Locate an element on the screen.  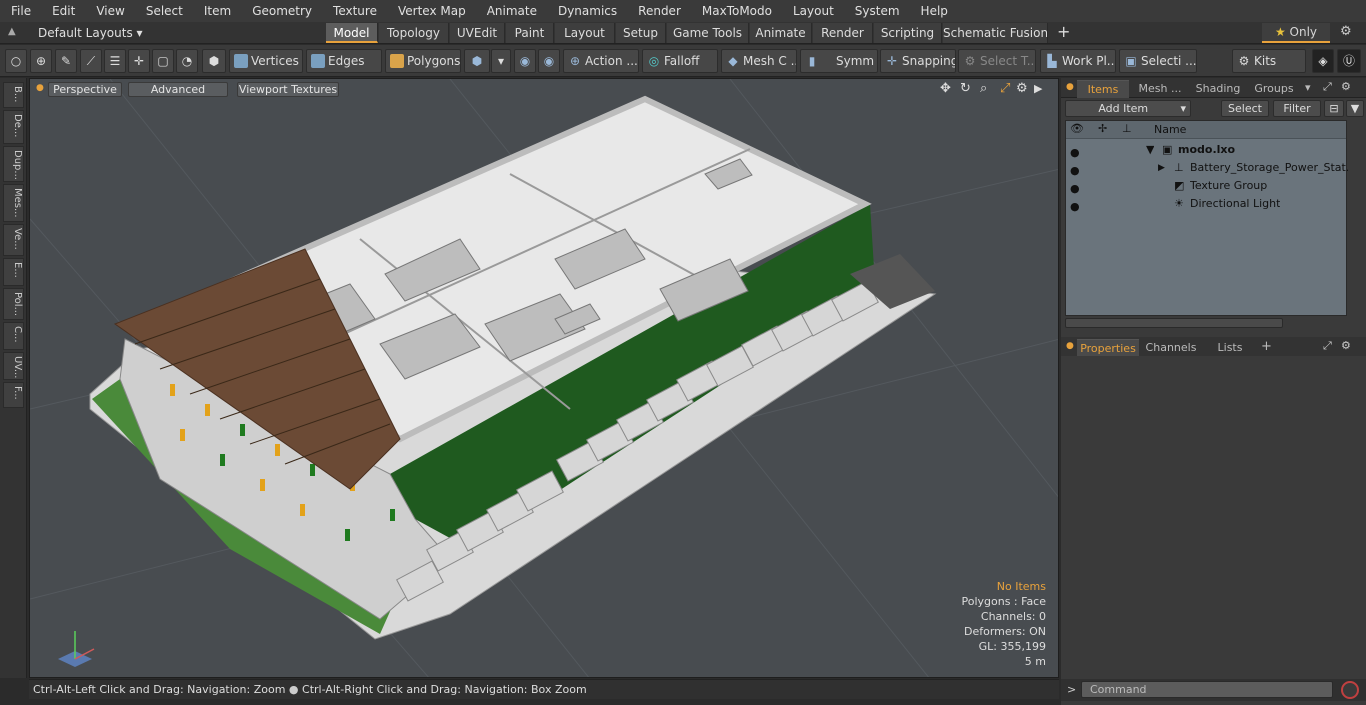
tab-game-tools: Game Tools is located at coordinates (708, 33).